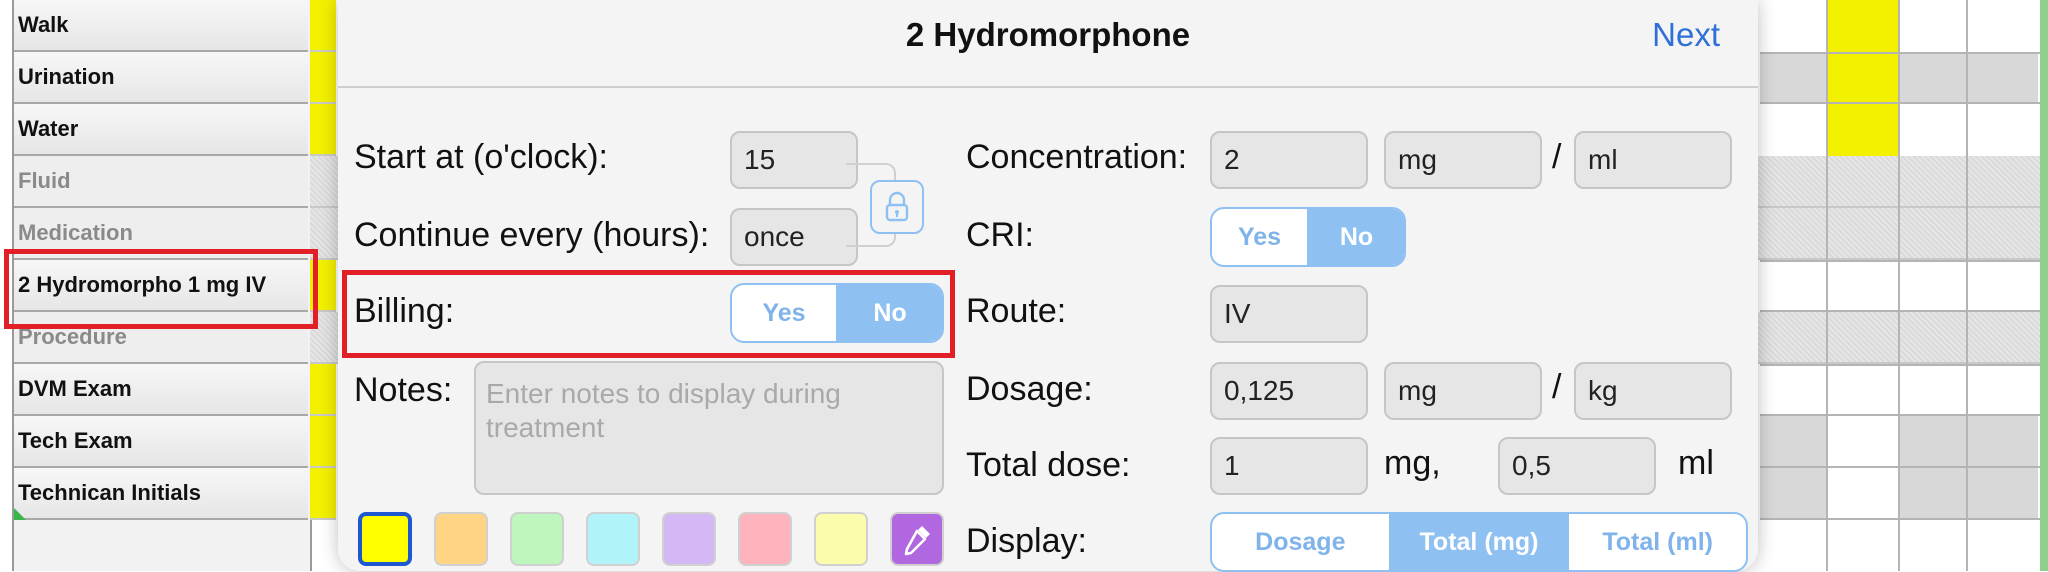 The width and height of the screenshot is (2048, 572). Describe the element at coordinates (1863, 78) in the screenshot. I see `time-cell-highlighted` at that location.